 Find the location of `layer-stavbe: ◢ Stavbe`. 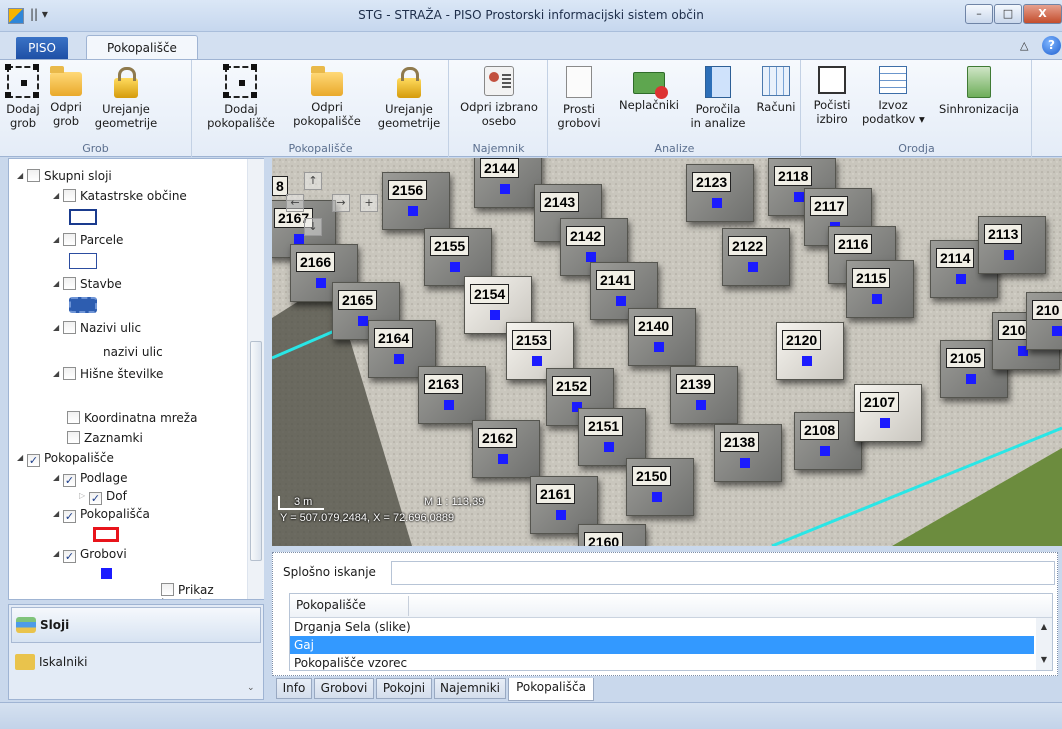

layer-stavbe: ◢ Stavbe is located at coordinates (87, 284).